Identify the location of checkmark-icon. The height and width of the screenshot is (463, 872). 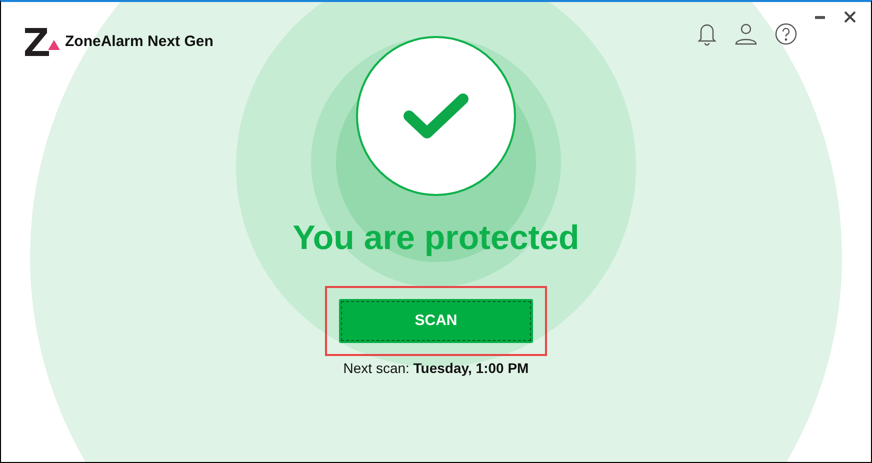
(436, 116).